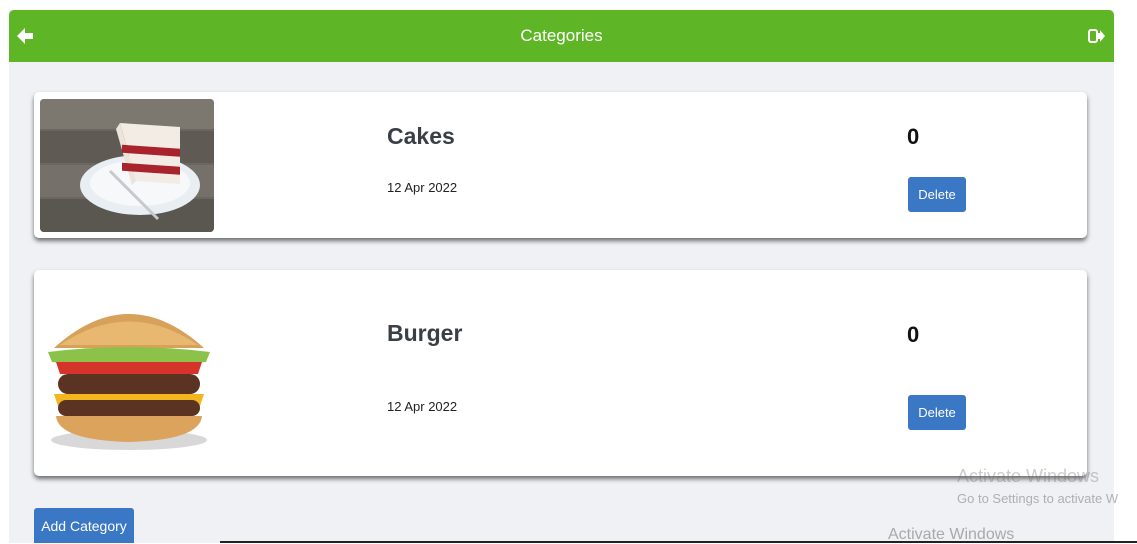 The image size is (1137, 544). I want to click on header-bar: Categories, so click(561, 36).